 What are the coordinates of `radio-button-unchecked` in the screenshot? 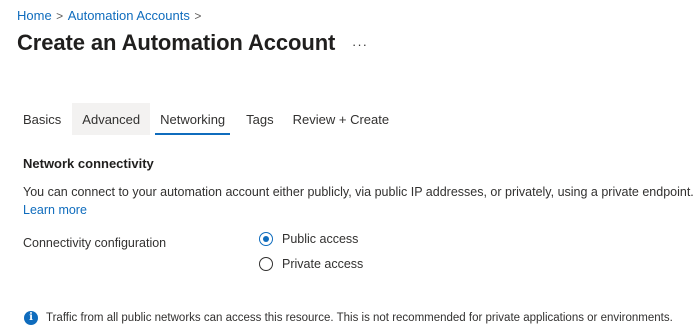 It's located at (266, 264).